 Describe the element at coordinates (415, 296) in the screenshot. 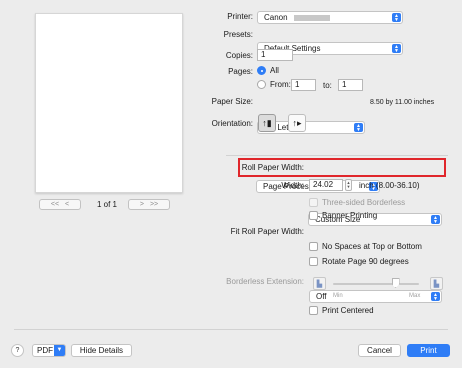

I see `extension-max-label: Max` at that location.